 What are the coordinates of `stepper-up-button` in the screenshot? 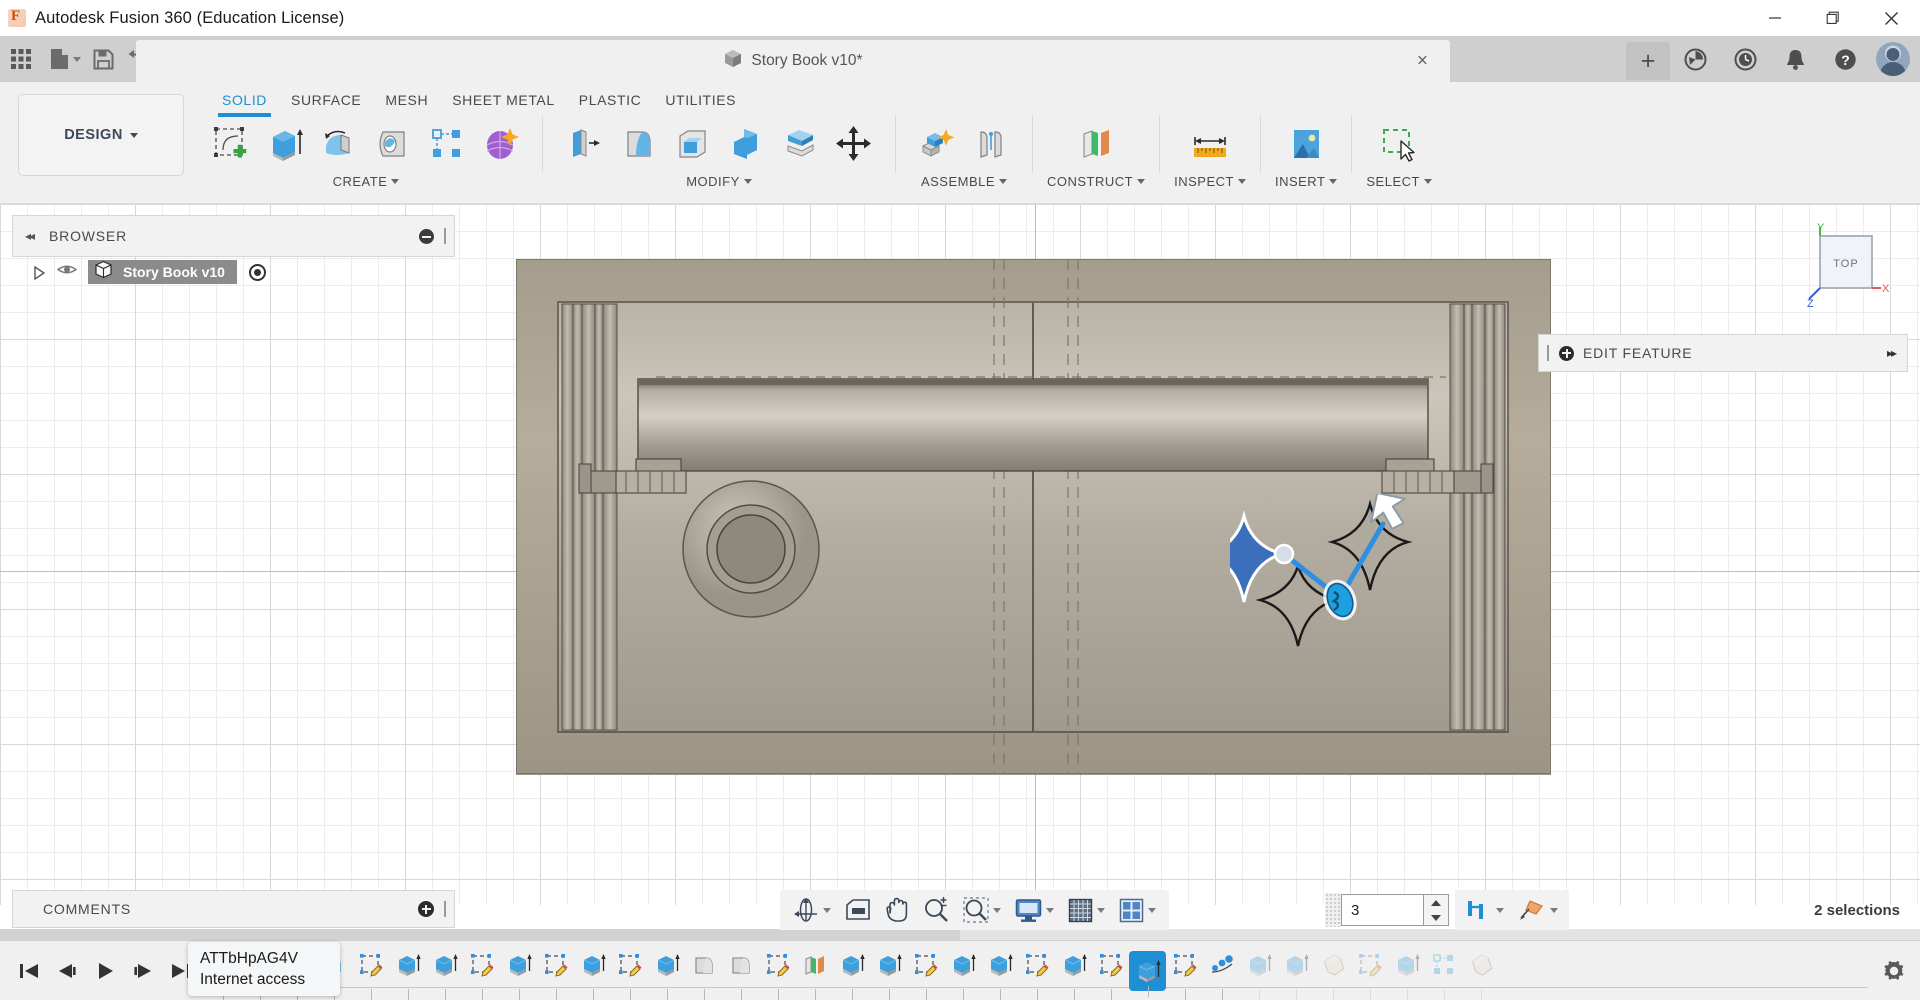 It's located at (1436, 902).